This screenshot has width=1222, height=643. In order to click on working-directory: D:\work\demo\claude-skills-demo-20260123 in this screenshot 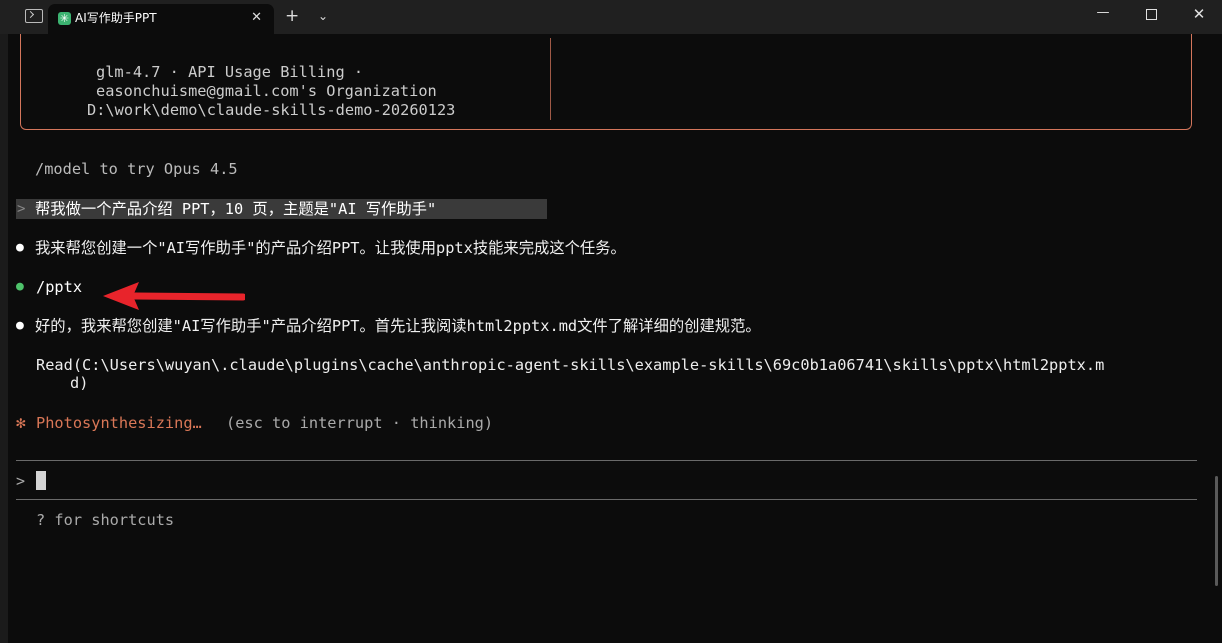, I will do `click(271, 110)`.